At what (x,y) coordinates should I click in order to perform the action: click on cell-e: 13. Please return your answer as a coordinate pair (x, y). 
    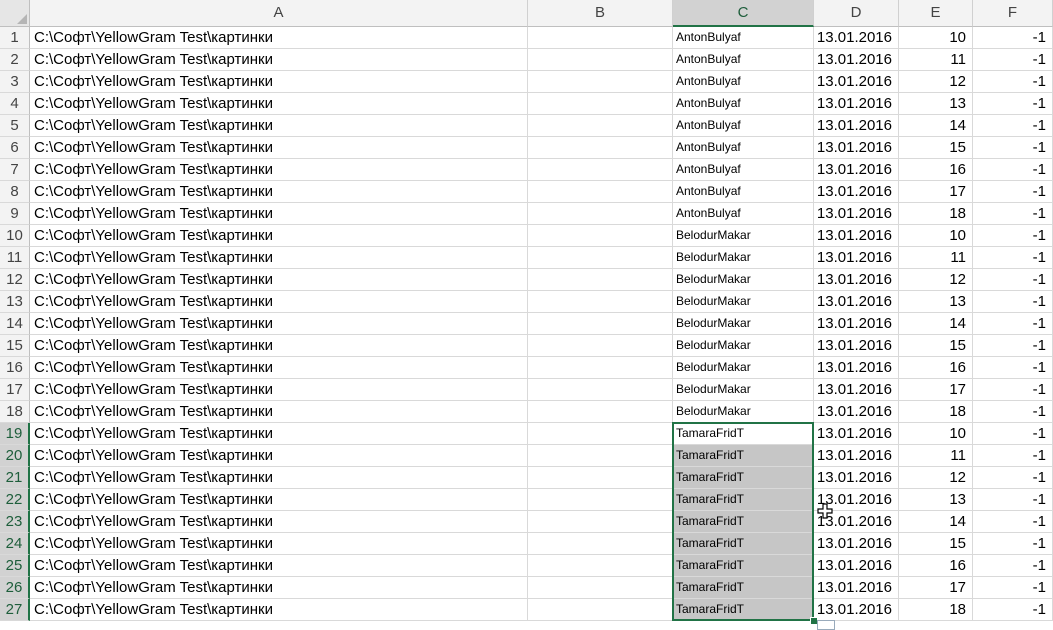
    Looking at the image, I should click on (936, 104).